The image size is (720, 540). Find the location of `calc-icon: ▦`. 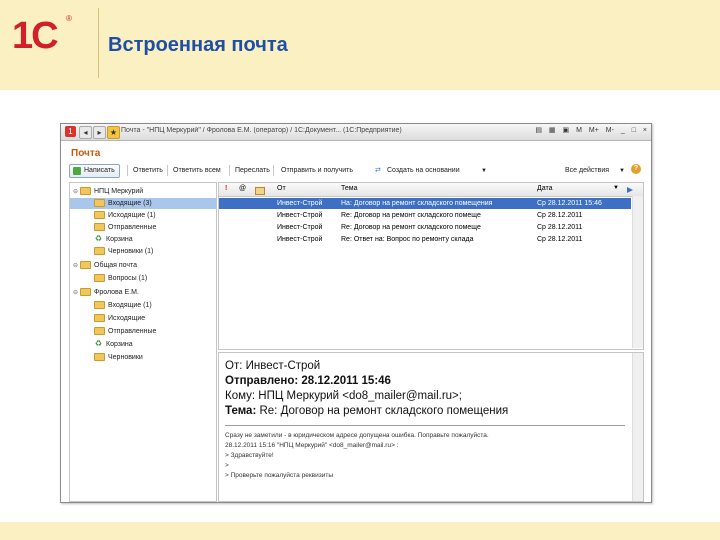

calc-icon: ▦ is located at coordinates (552, 130).